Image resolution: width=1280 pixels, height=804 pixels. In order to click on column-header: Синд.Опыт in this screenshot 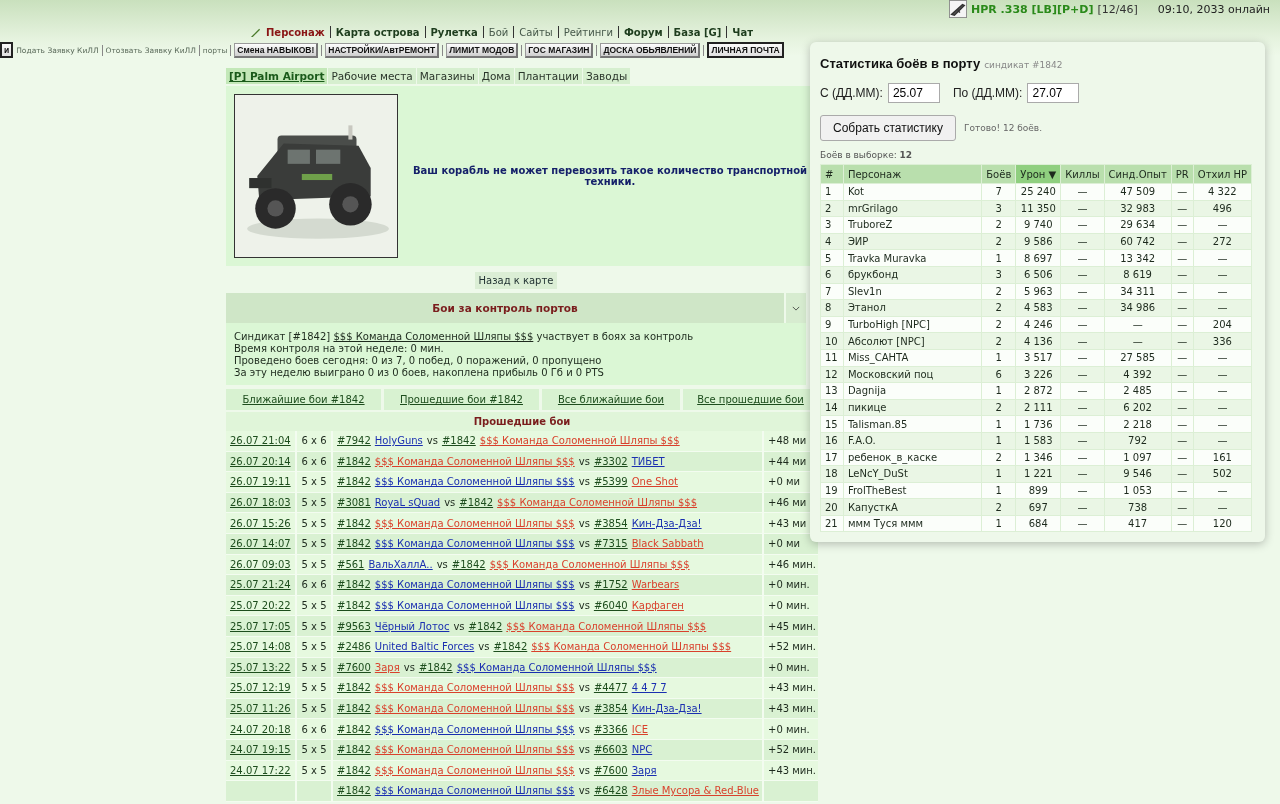, I will do `click(1138, 174)`.